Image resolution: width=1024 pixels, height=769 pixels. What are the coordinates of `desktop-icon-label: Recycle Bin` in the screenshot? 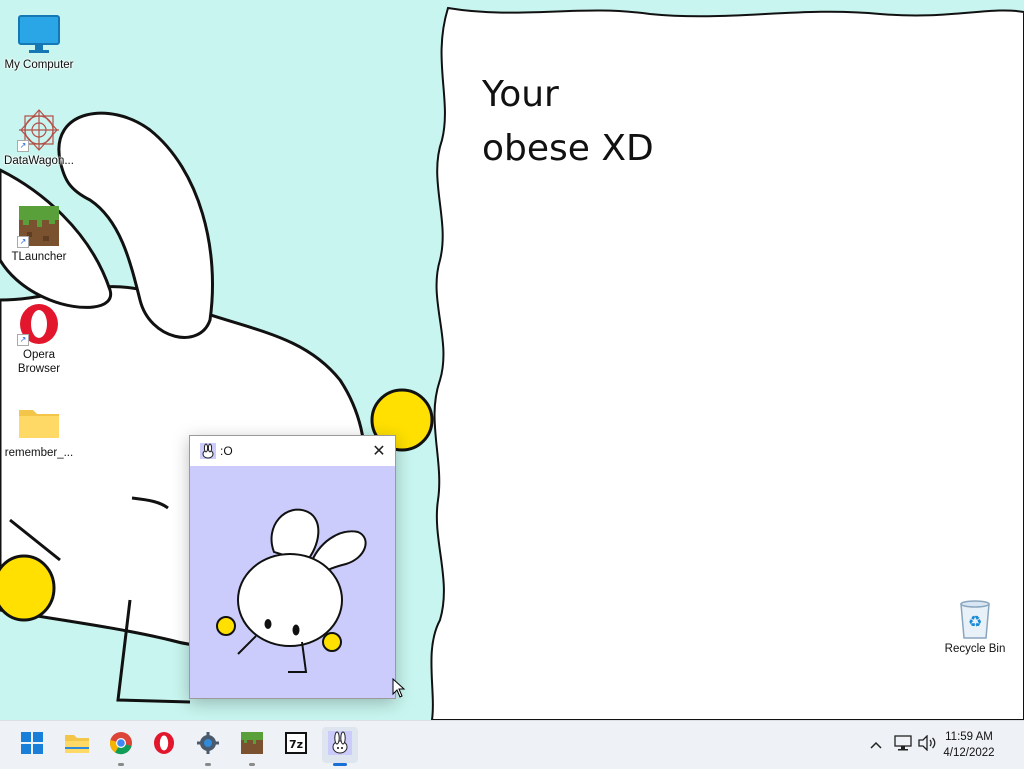 It's located at (975, 649).